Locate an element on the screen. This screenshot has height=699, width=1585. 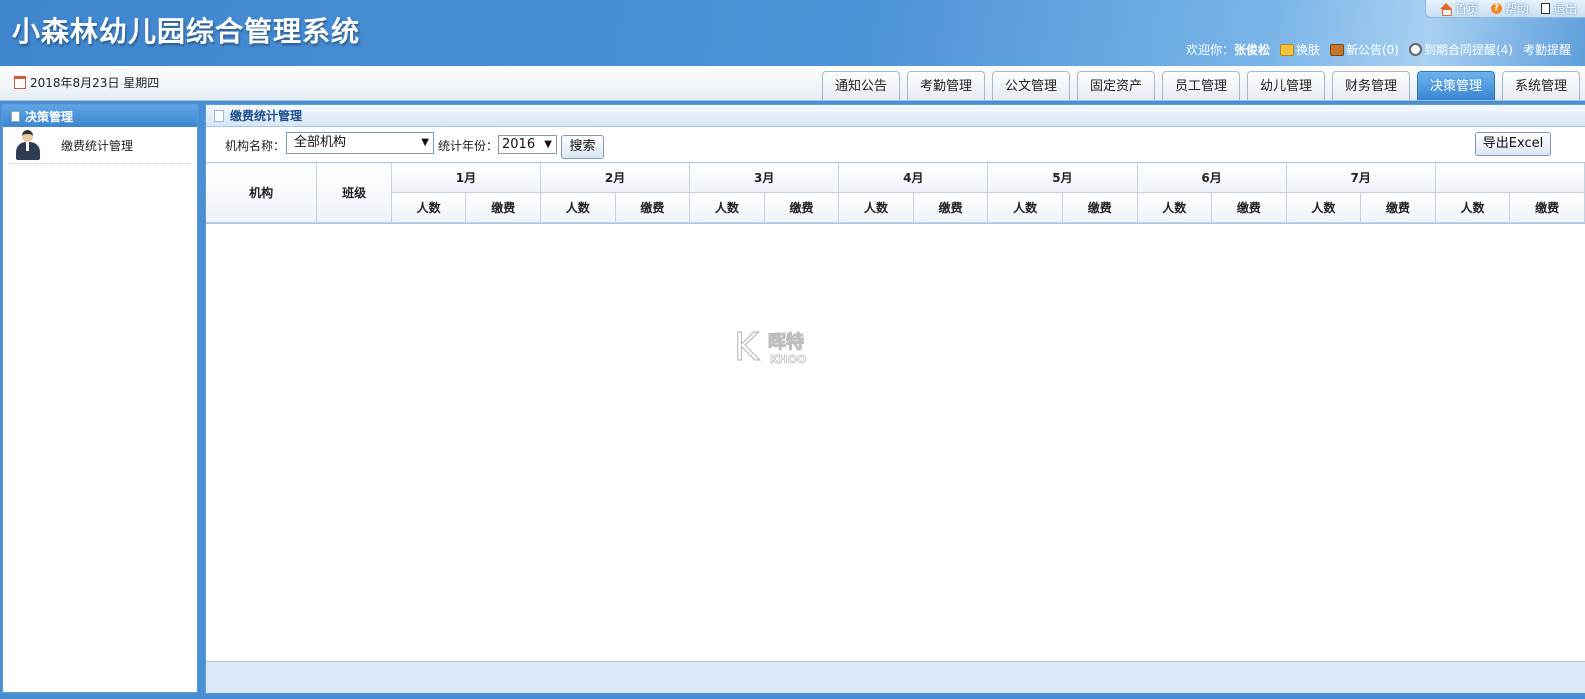
year-select-value: 2016 is located at coordinates (519, 144).